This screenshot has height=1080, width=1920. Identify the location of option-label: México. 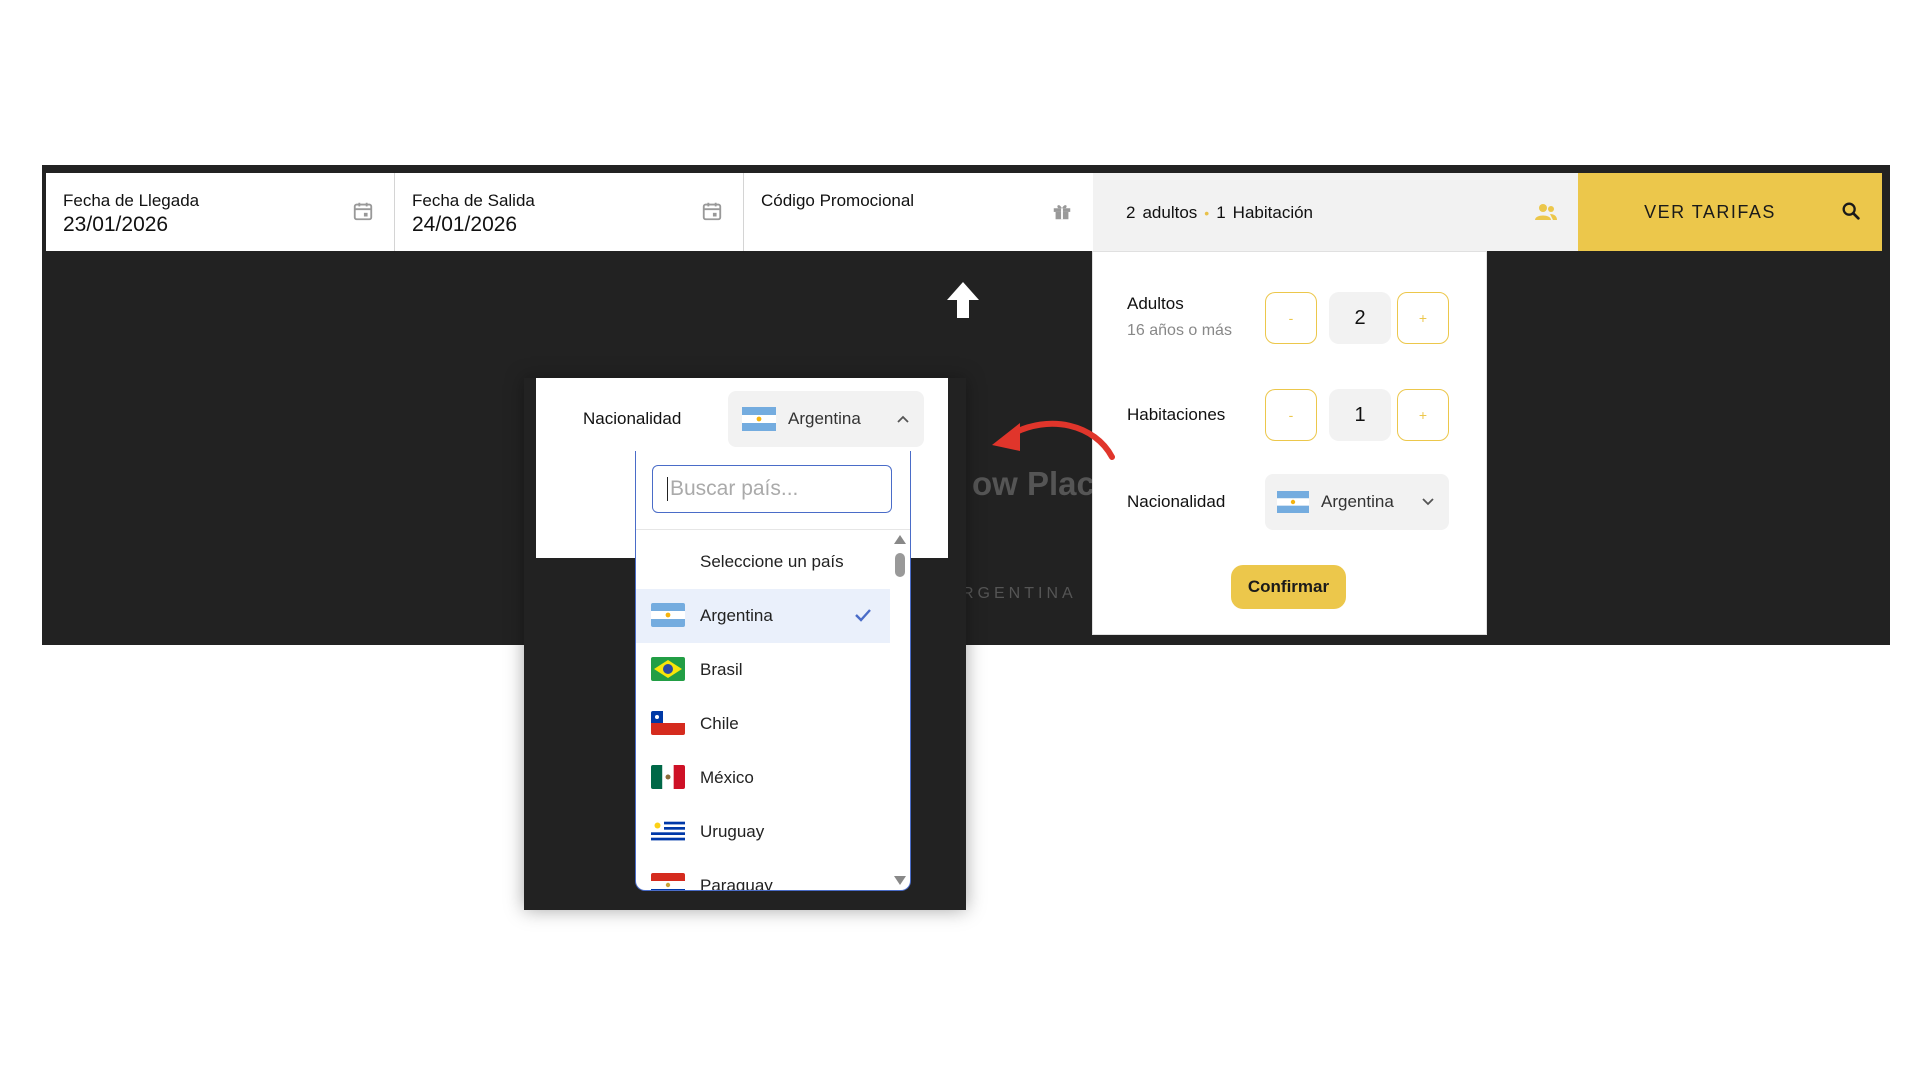
(727, 777).